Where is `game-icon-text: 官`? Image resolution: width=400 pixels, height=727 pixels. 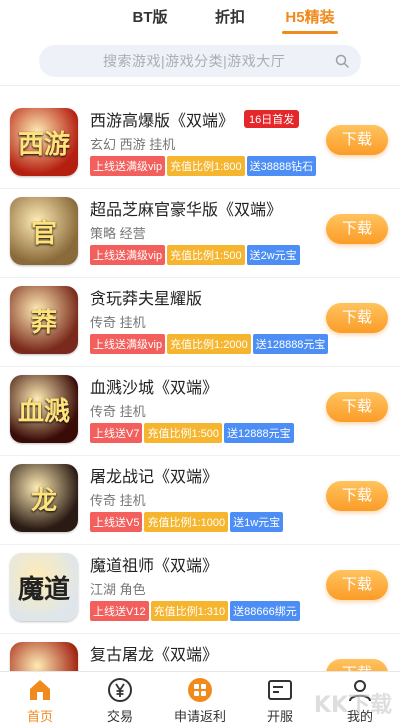 game-icon-text: 官 is located at coordinates (43, 233).